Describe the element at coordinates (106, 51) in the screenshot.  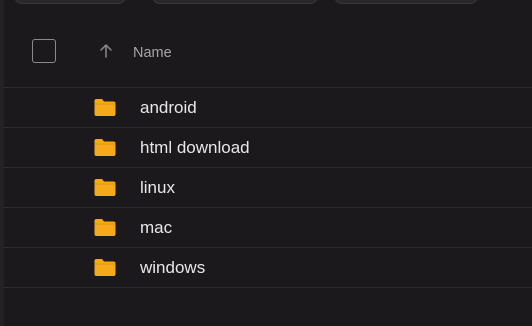
I see `arrow-up-icon` at that location.